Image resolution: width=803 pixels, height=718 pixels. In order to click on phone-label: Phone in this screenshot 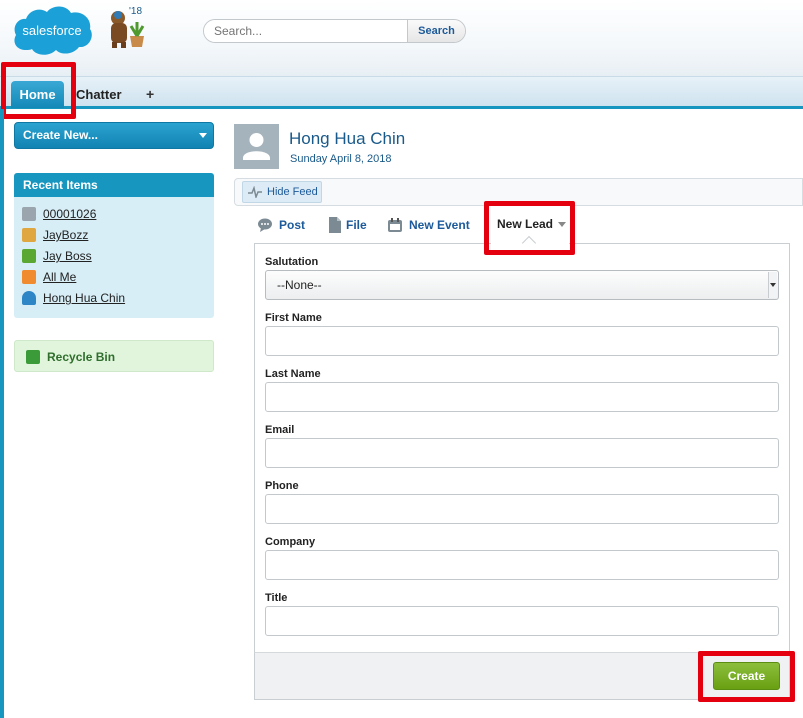, I will do `click(282, 486)`.